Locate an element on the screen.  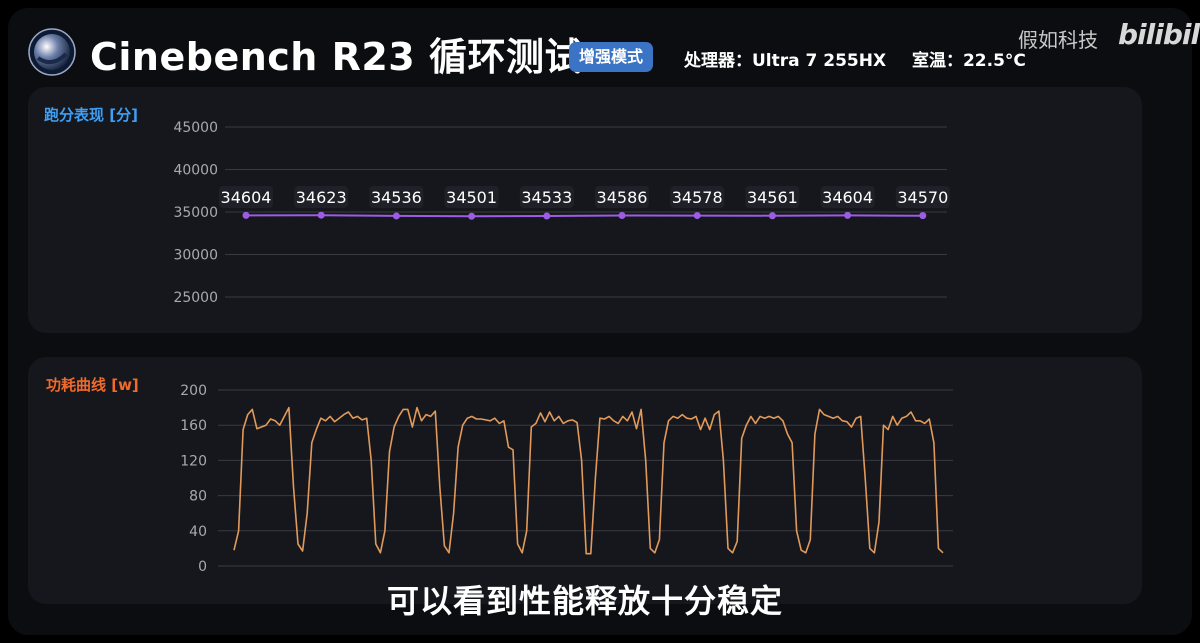
score-data-label: 34561 is located at coordinates (772, 197).